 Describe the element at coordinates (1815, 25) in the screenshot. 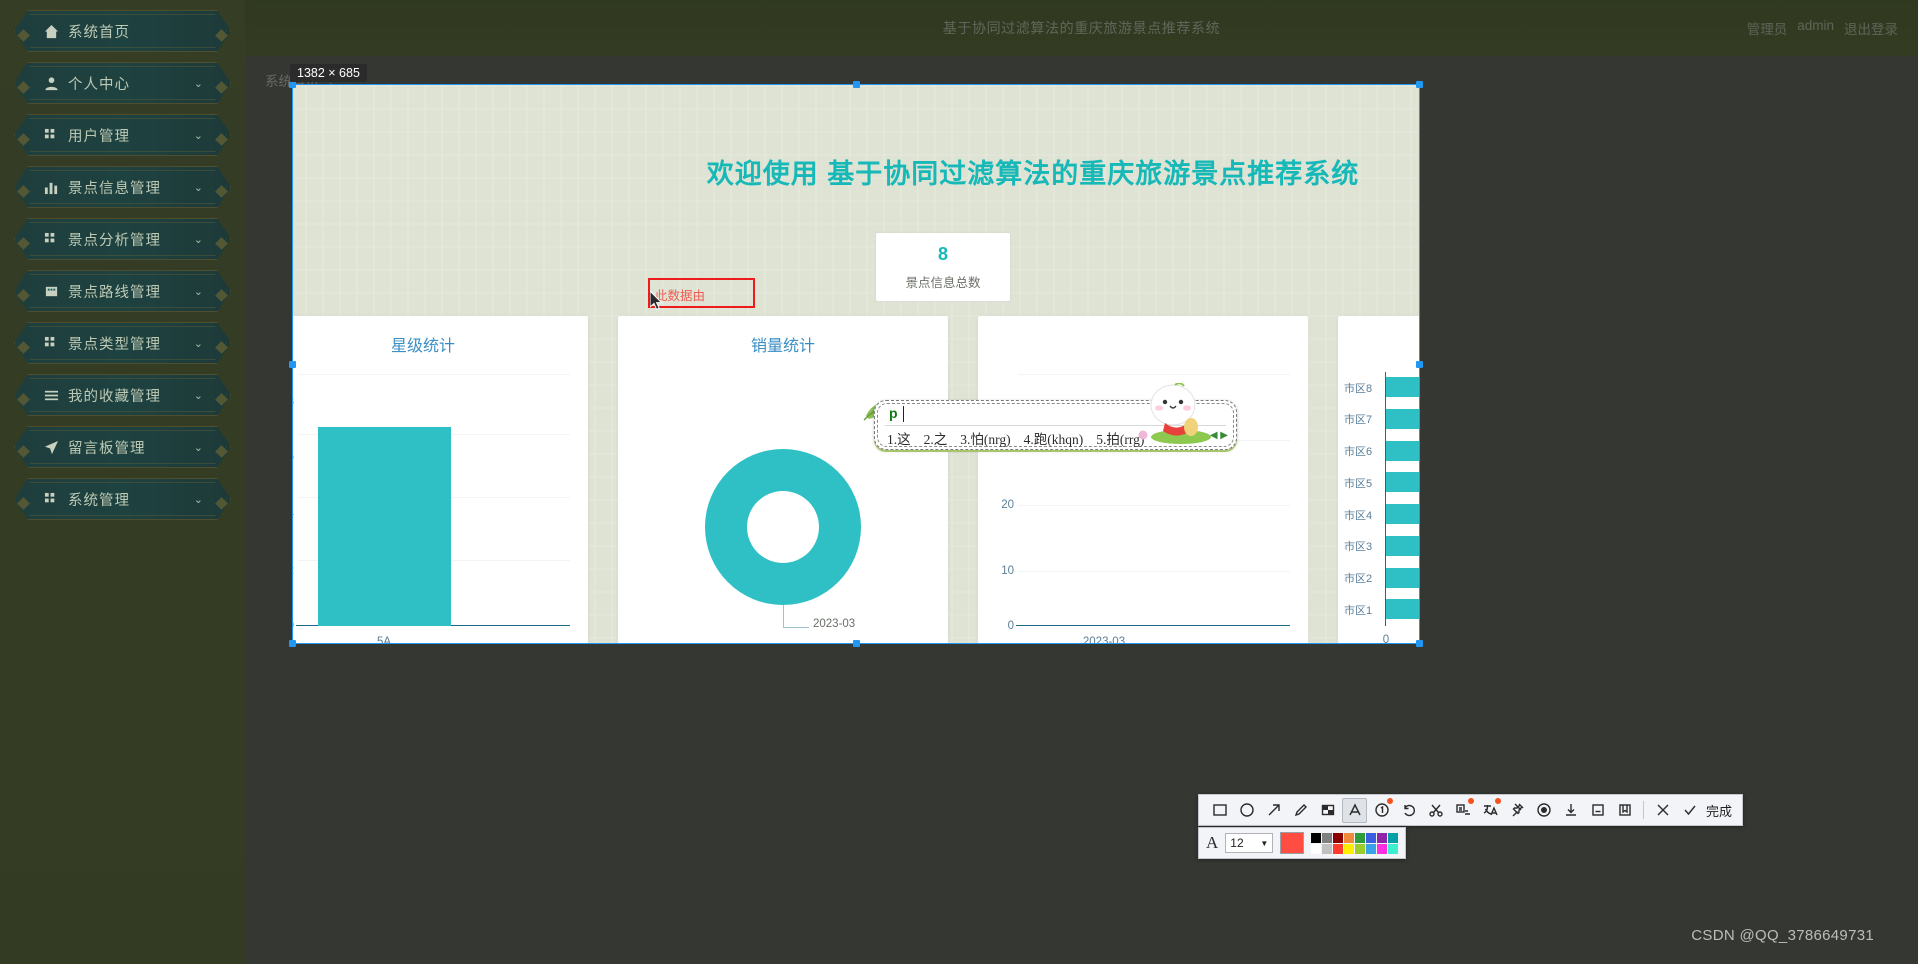

I see `username-label: admin` at that location.